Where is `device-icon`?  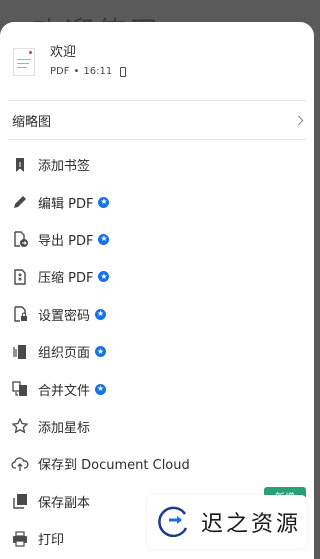 device-icon is located at coordinates (123, 71).